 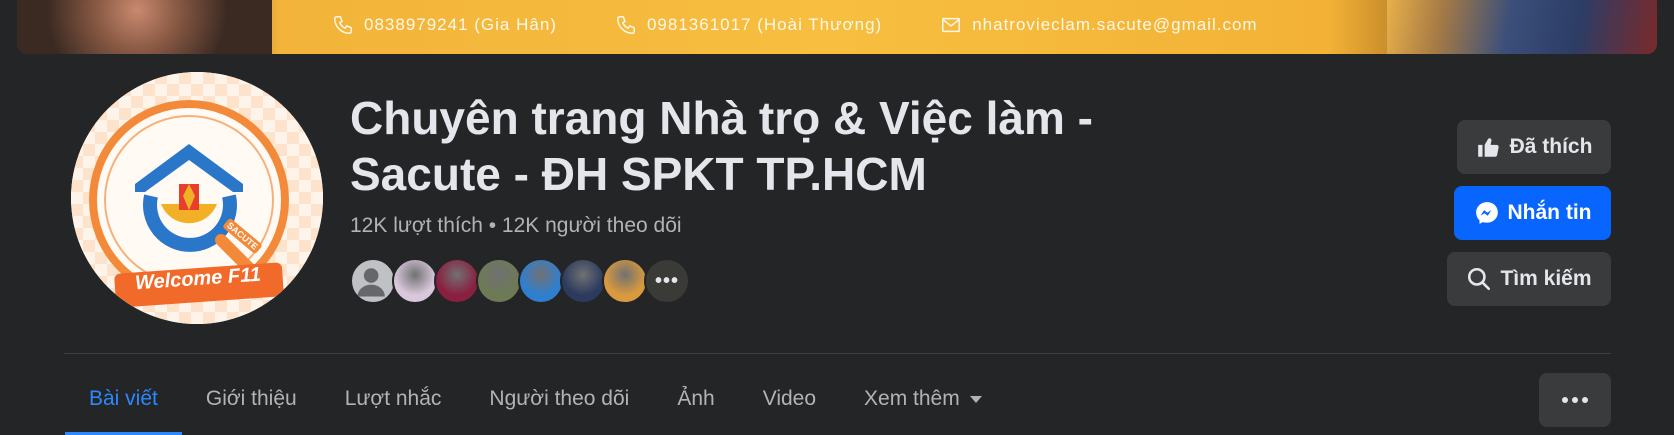 I want to click on contact-phone-1: 0838979241 (Gia Hân), so click(x=444, y=25).